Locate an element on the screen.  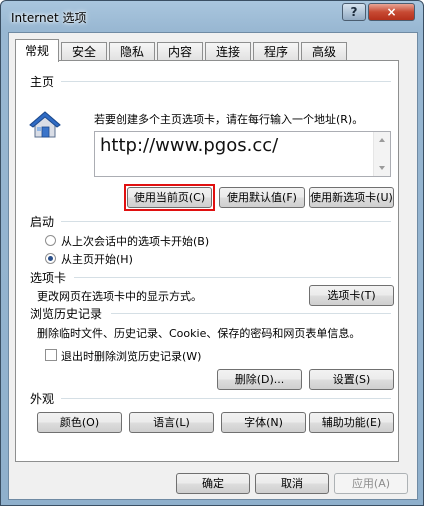
scroll-down-icon is located at coordinates (382, 168).